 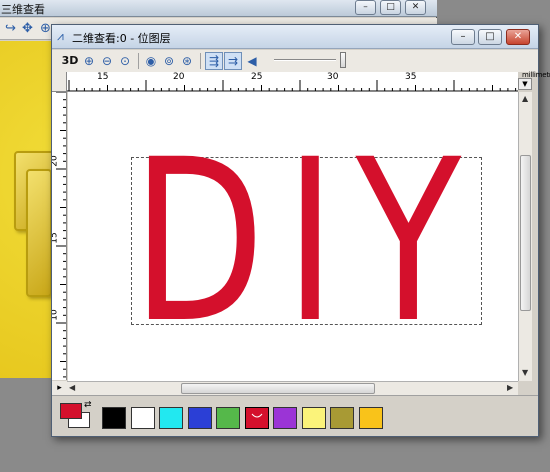 What do you see at coordinates (88, 405) in the screenshot?
I see `swap-colors-icon: ⇄` at bounding box center [88, 405].